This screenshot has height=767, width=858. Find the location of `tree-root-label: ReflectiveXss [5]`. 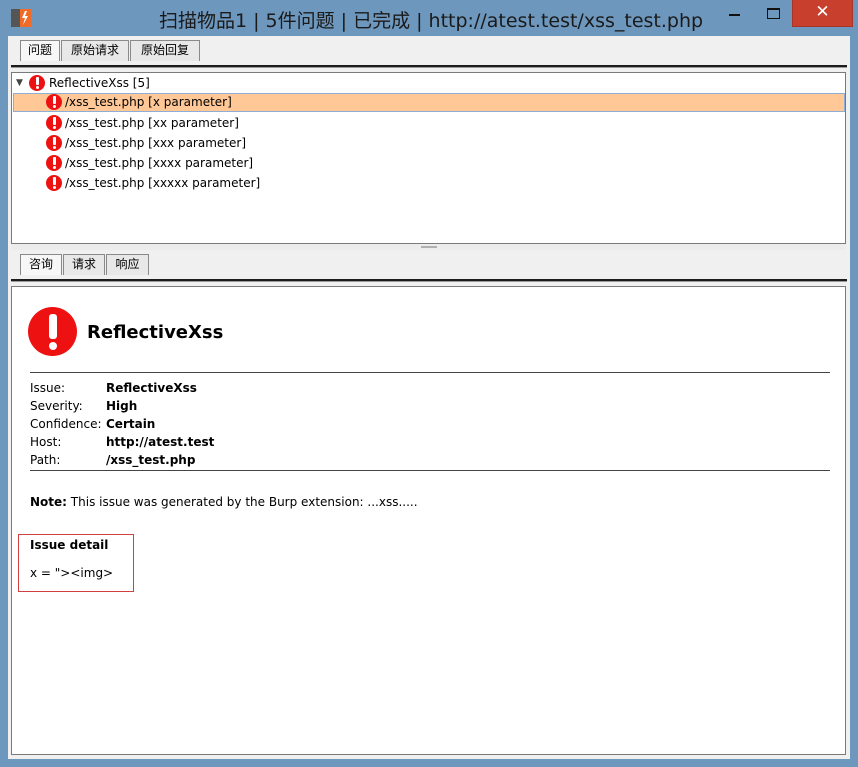

tree-root-label: ReflectiveXss [5] is located at coordinates (99, 83).